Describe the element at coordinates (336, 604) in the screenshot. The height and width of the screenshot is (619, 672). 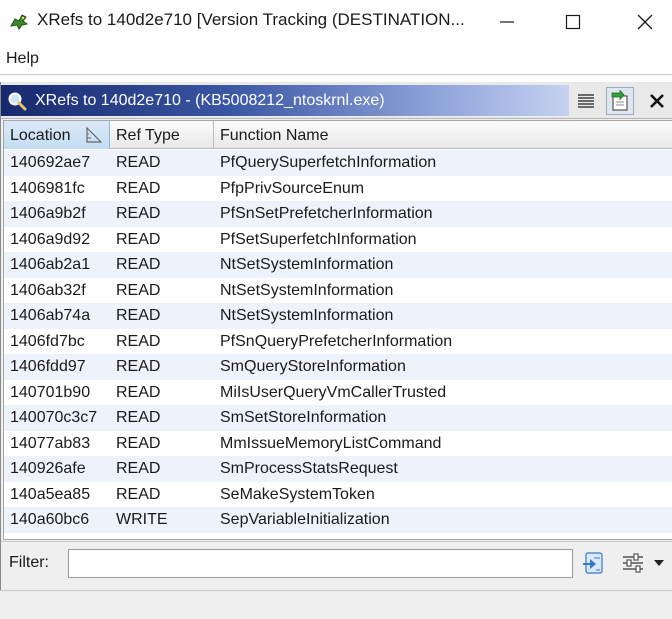
I see `status-bar` at that location.